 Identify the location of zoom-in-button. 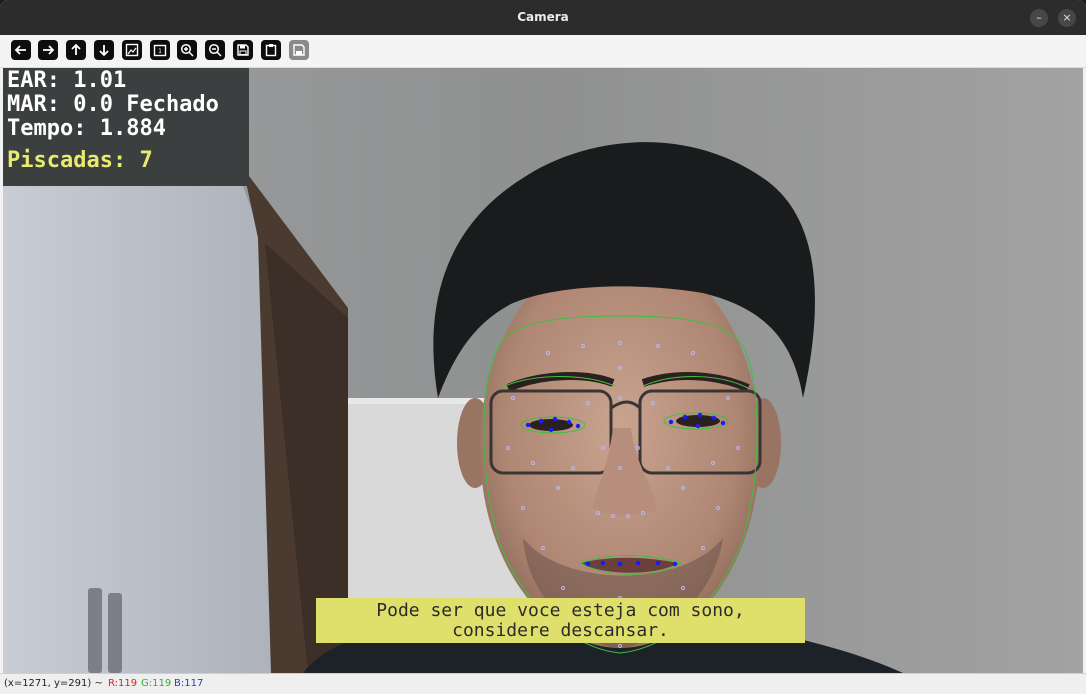
(187, 50).